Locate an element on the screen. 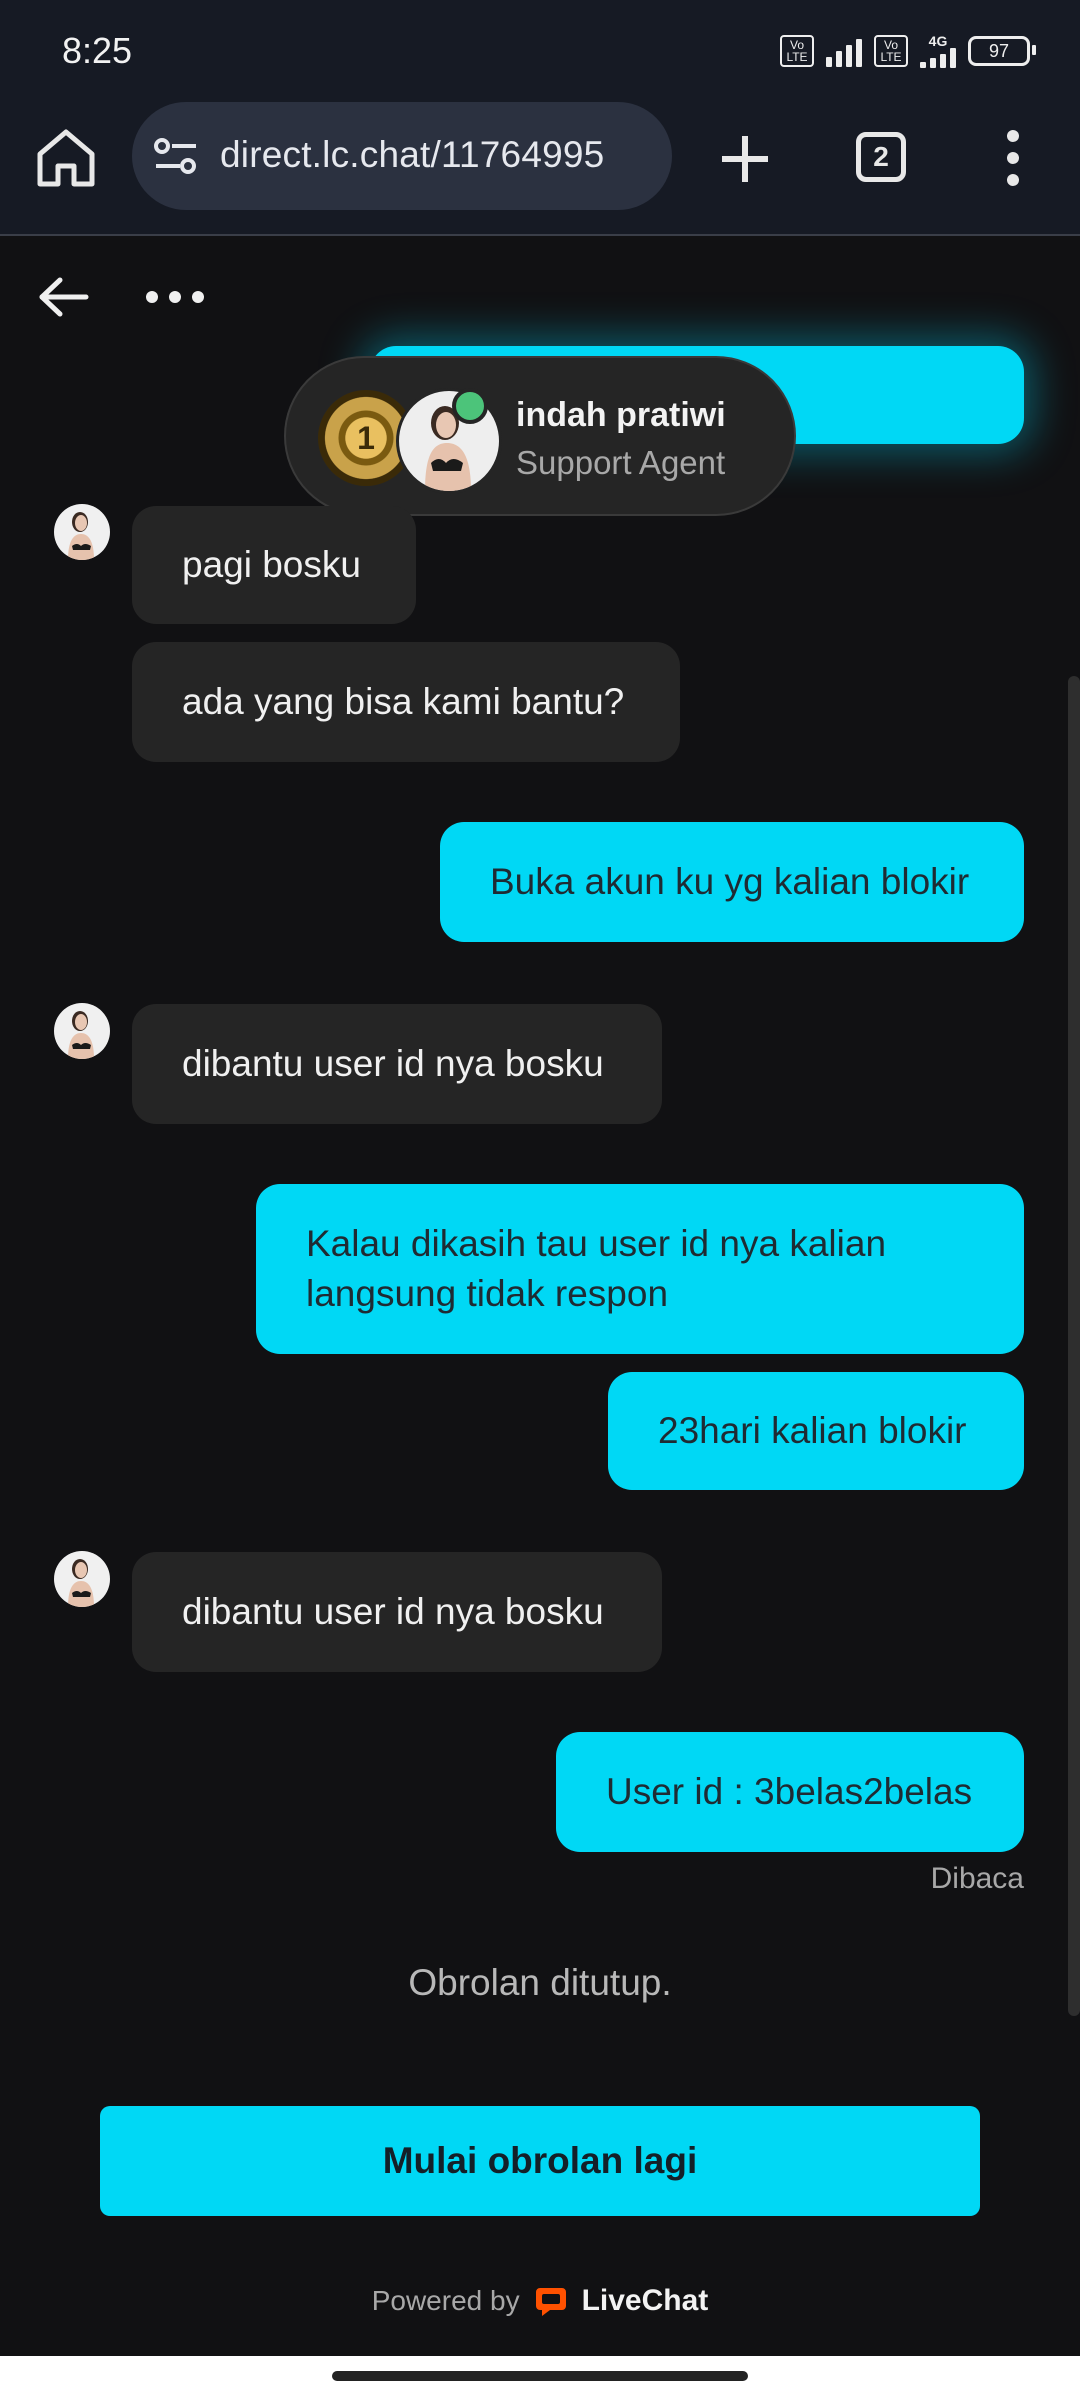 The height and width of the screenshot is (2400, 1080). agent-message: pagi bosku is located at coordinates (274, 565).